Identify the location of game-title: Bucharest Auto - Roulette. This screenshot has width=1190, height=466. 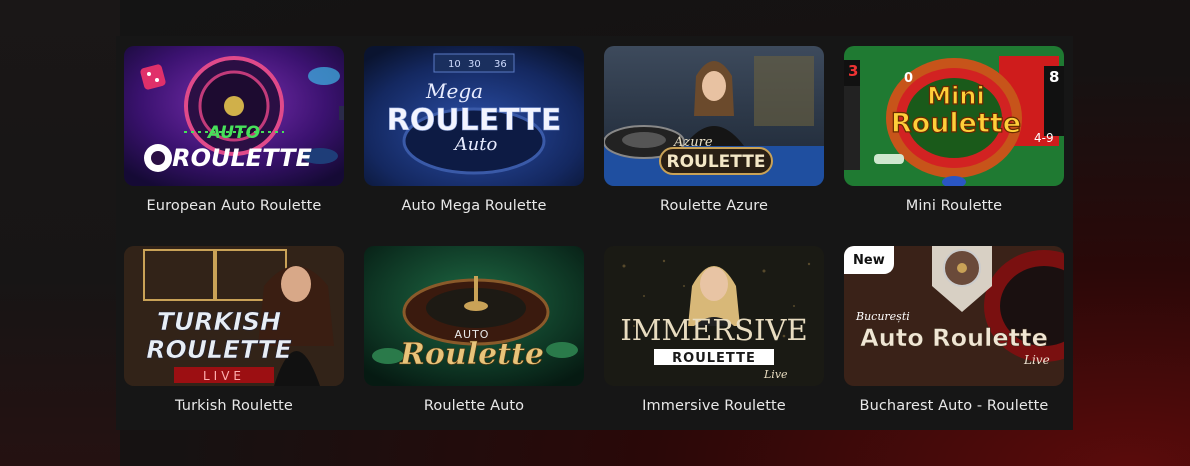
(954, 406).